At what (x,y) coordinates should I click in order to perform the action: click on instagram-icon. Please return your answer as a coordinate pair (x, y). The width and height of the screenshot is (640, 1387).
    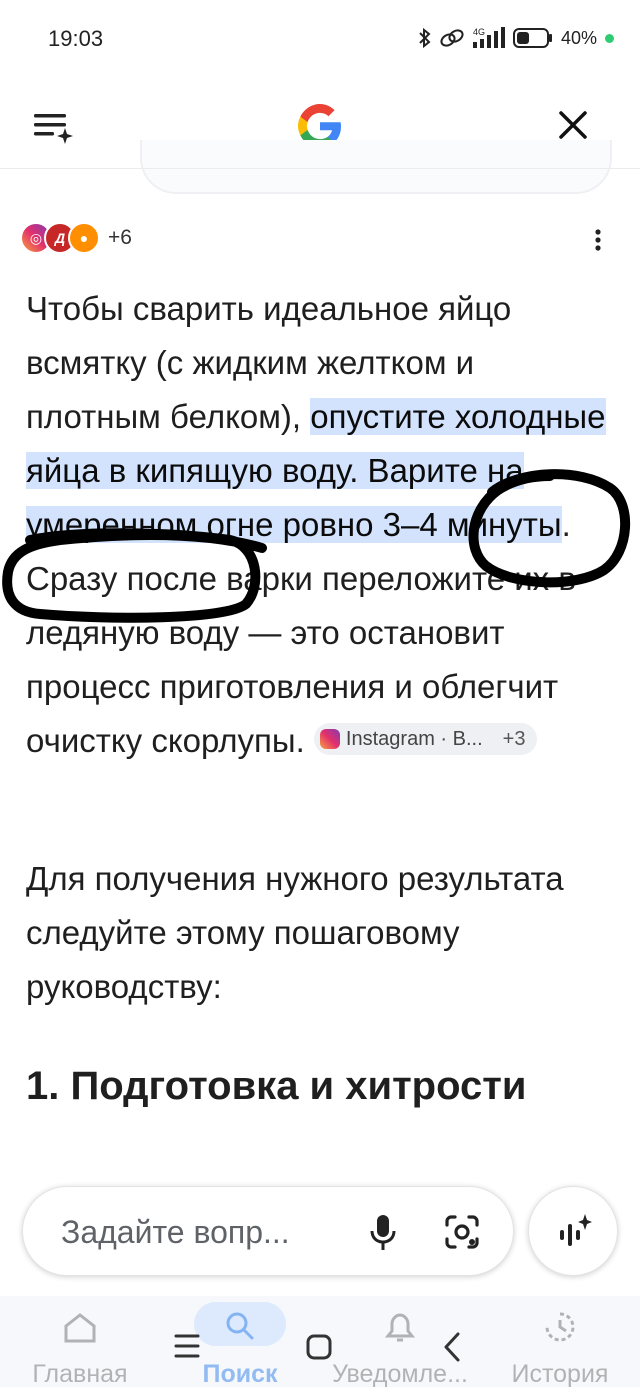
    Looking at the image, I should click on (329, 739).